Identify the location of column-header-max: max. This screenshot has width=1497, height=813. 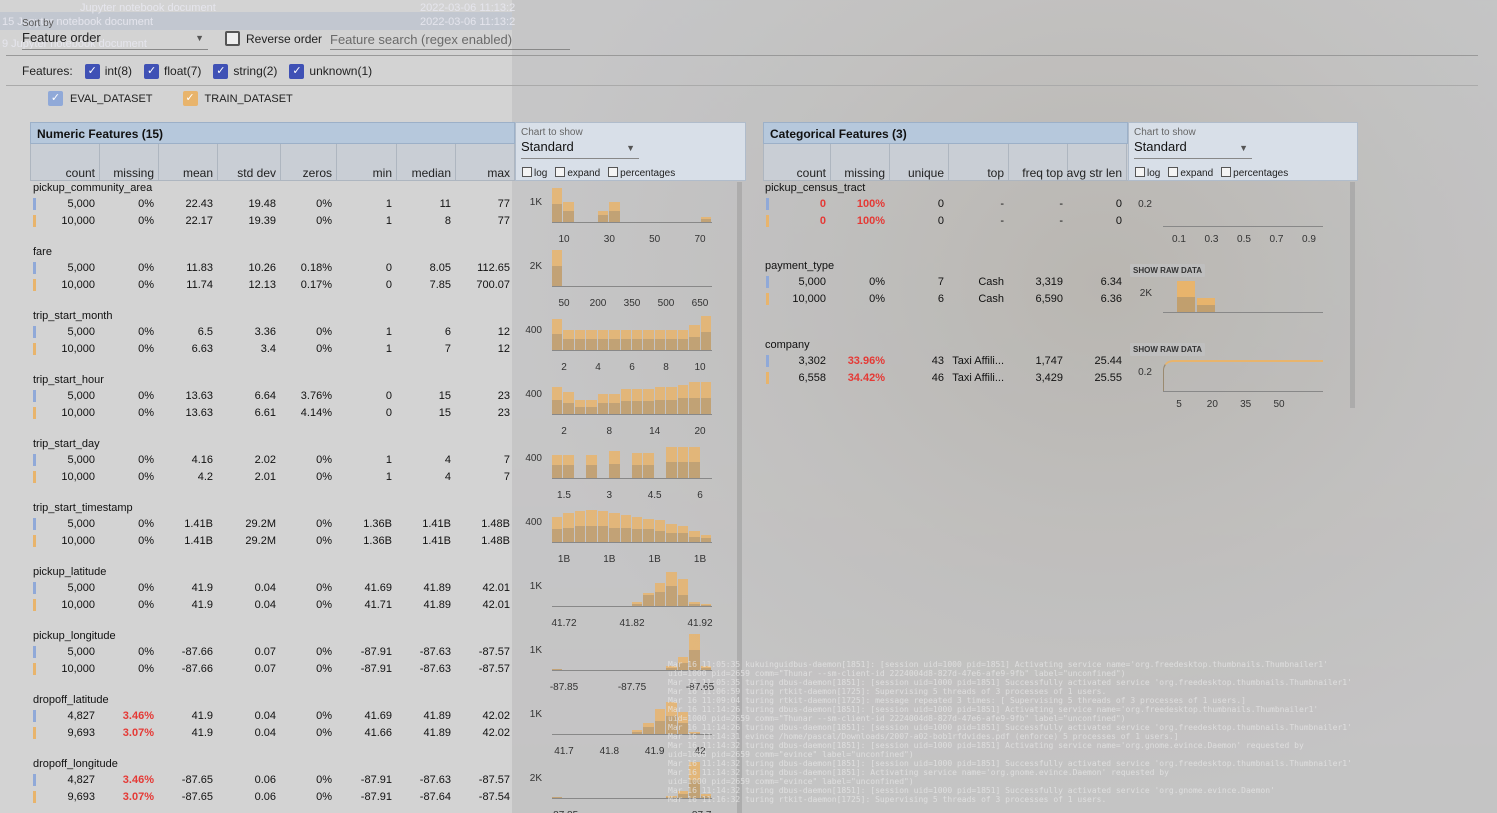
(498, 173).